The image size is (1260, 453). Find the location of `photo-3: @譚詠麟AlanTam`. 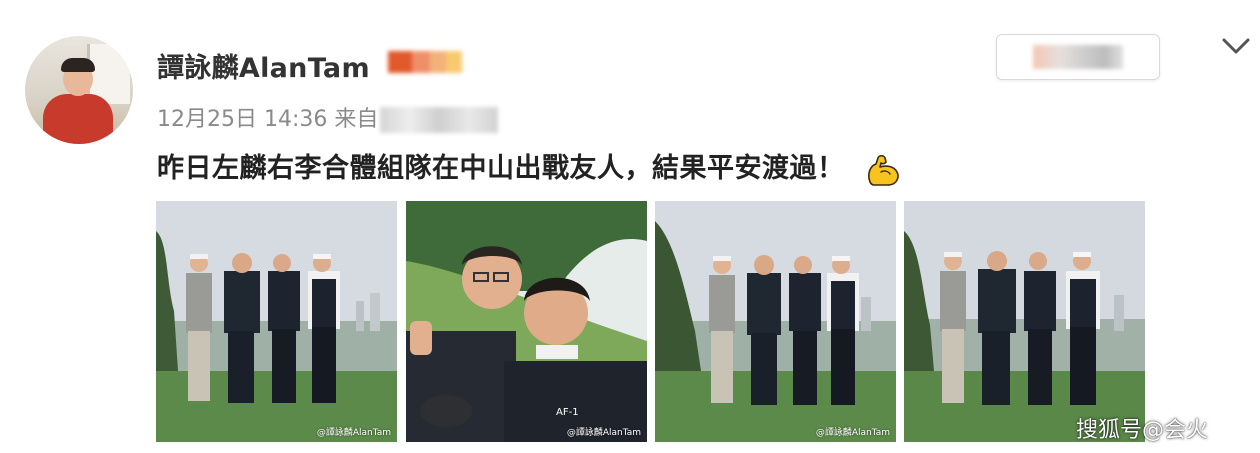

photo-3: @譚詠麟AlanTam is located at coordinates (775, 321).